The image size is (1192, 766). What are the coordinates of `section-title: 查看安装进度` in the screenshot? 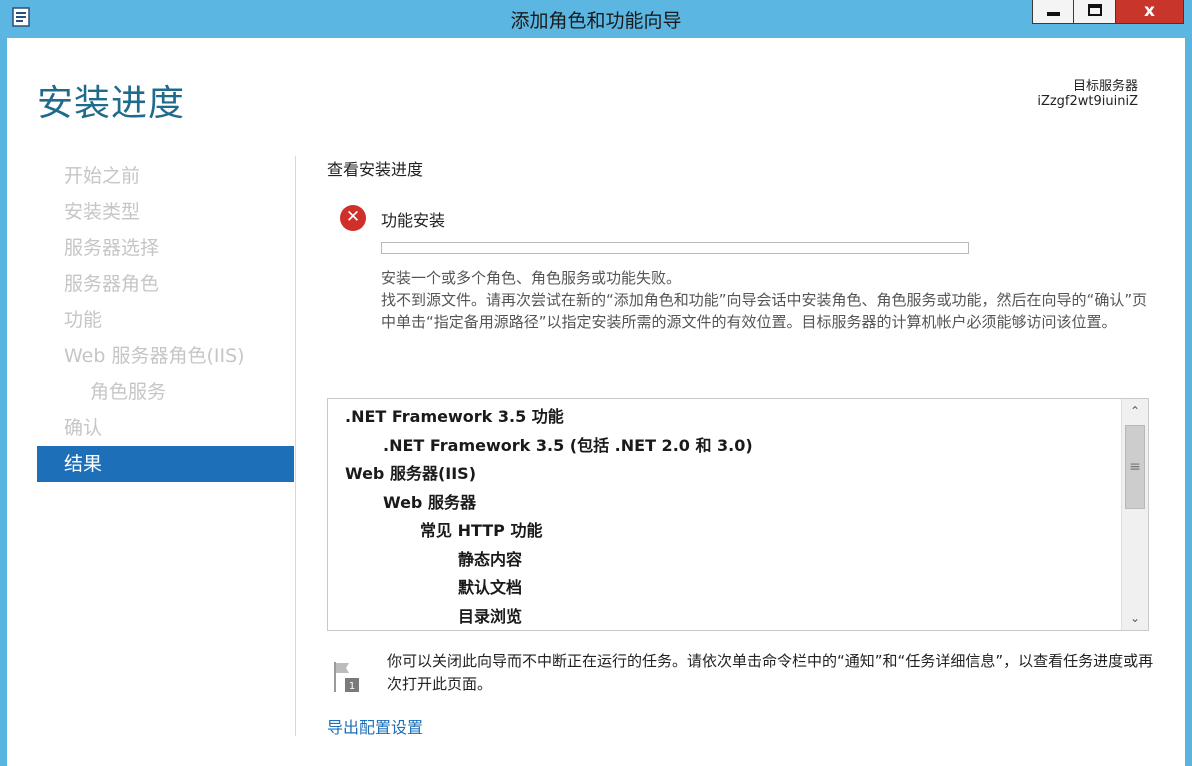 It's located at (375, 169).